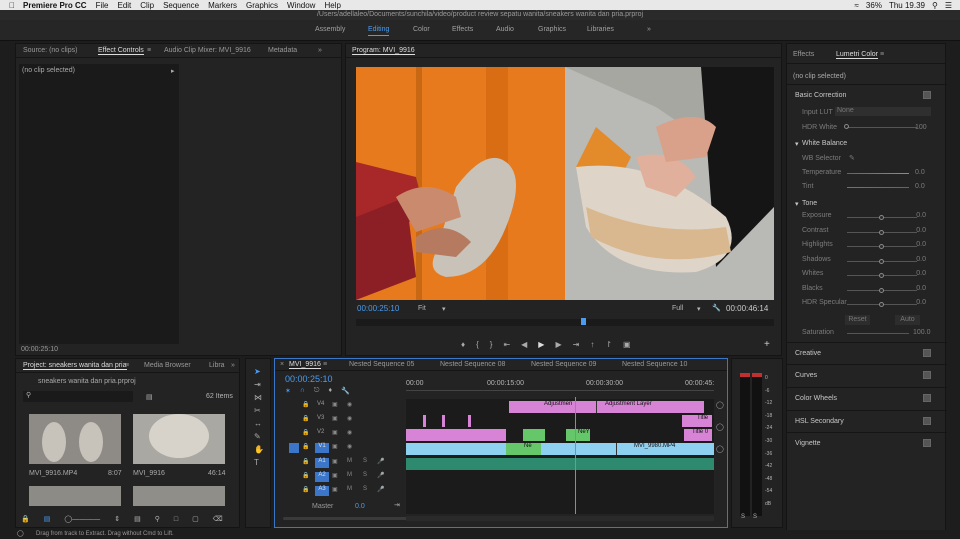 Image resolution: width=960 pixels, height=539 pixels. What do you see at coordinates (935, 5) in the screenshot?
I see `search-icon: ⚲` at bounding box center [935, 5].